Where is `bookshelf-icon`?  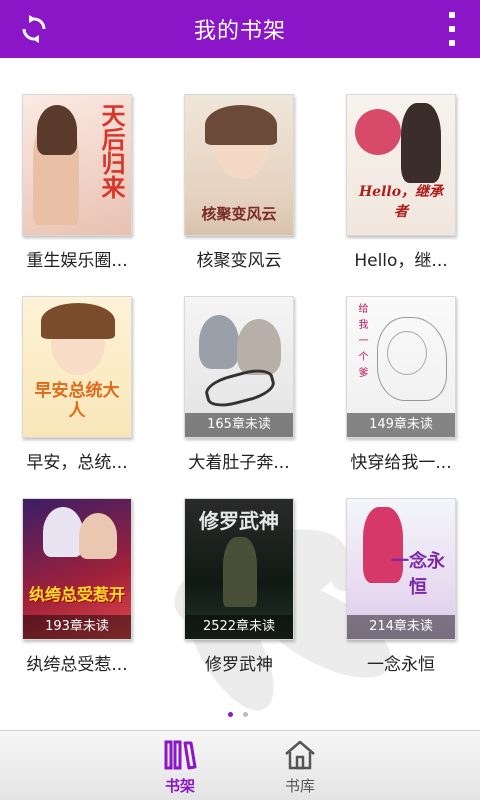
bookshelf-icon is located at coordinates (180, 755).